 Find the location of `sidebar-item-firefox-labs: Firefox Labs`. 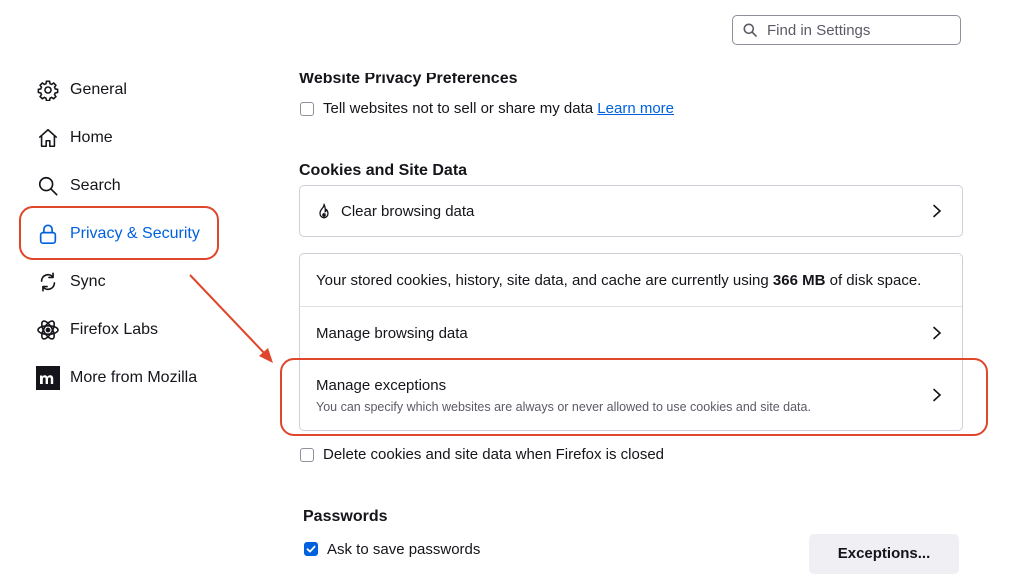

sidebar-item-firefox-labs: Firefox Labs is located at coordinates (97, 330).